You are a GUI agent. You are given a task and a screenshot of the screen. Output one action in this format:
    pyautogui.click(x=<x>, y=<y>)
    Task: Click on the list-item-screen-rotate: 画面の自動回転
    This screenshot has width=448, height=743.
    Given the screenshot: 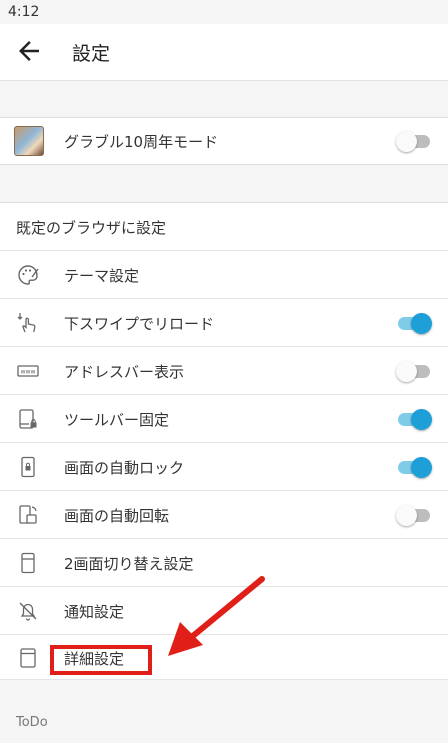 What is the action you would take?
    pyautogui.click(x=224, y=515)
    